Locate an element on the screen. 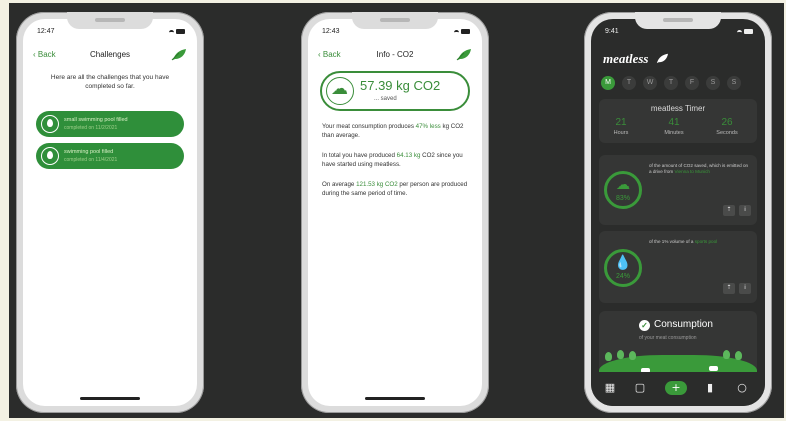 This screenshot has height=421, width=786. highlight: 47% less is located at coordinates (428, 126).